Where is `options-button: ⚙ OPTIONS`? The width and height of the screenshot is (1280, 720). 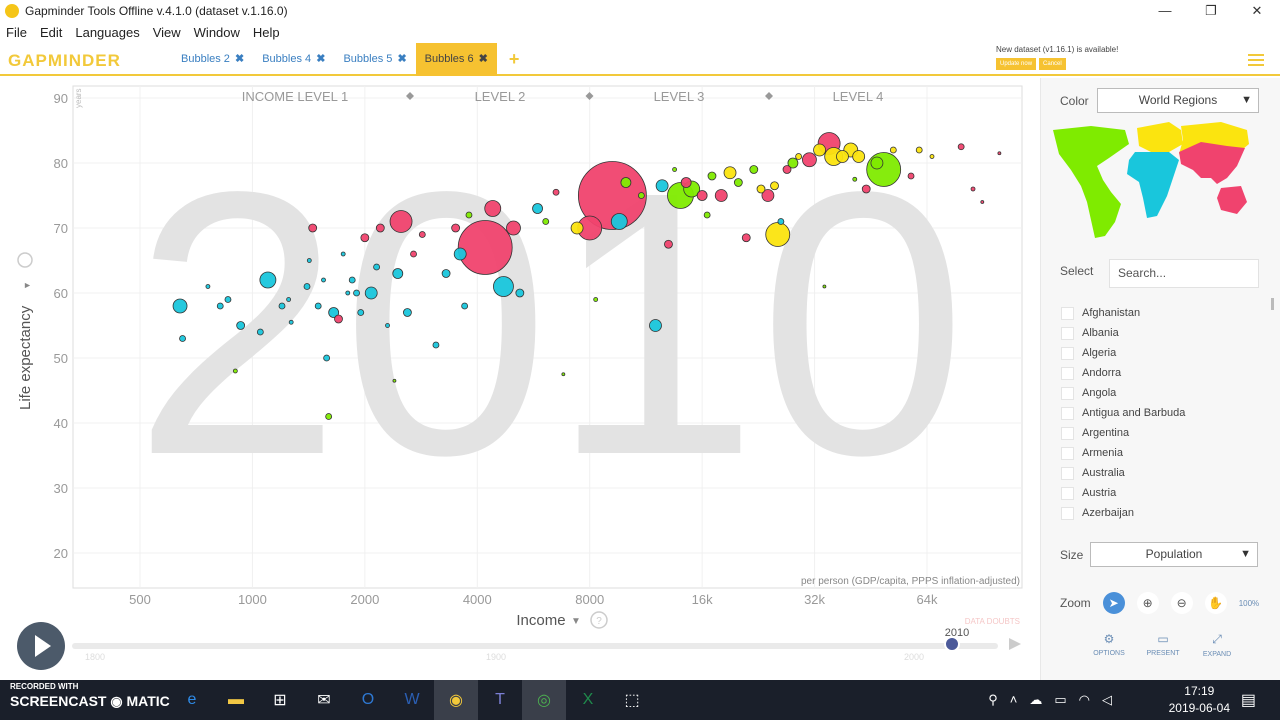
options-button: ⚙ OPTIONS is located at coordinates (1109, 645).